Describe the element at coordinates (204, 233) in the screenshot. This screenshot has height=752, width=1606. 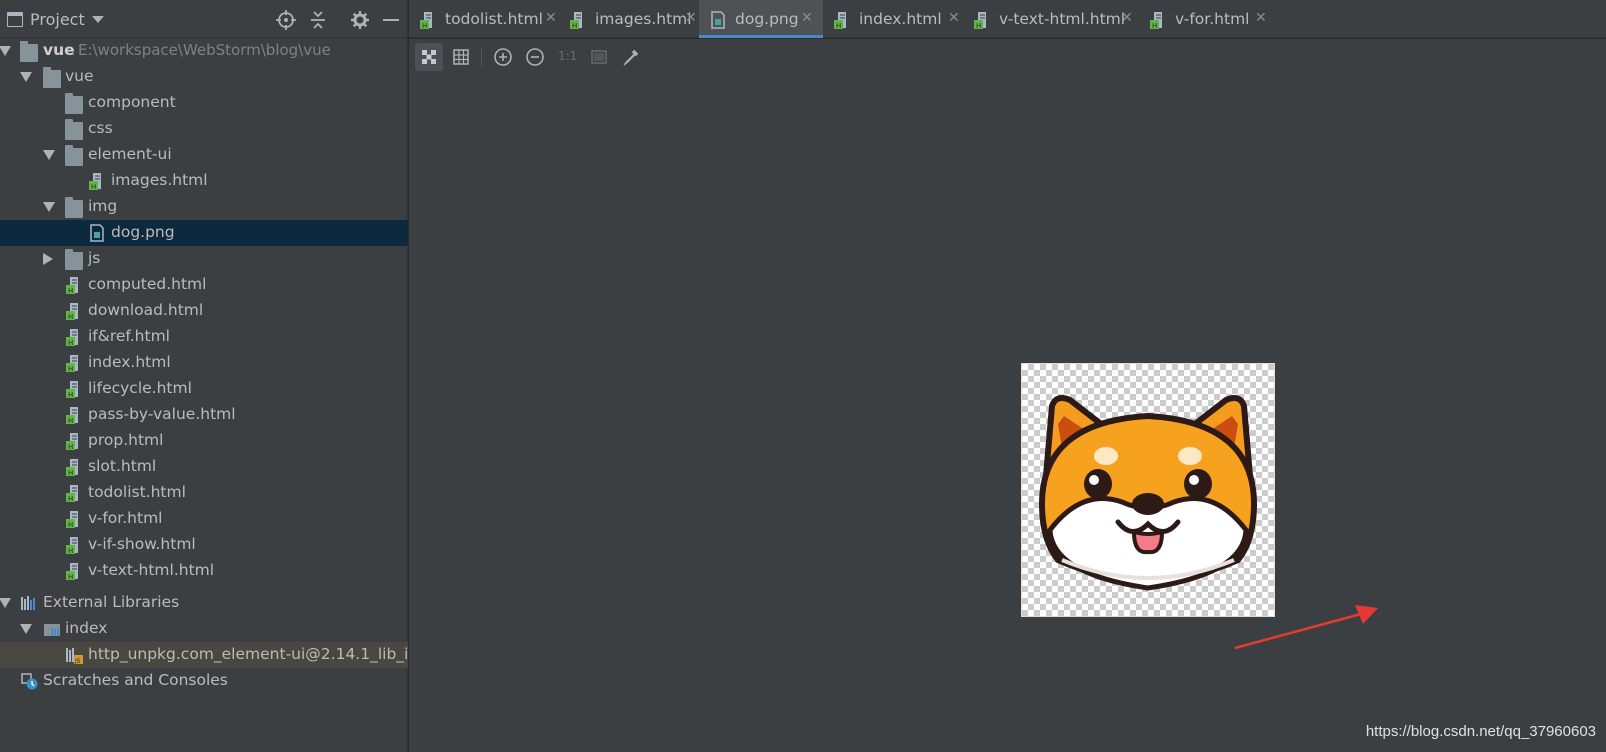
I see `tree-file-dog-png: dog.png` at that location.